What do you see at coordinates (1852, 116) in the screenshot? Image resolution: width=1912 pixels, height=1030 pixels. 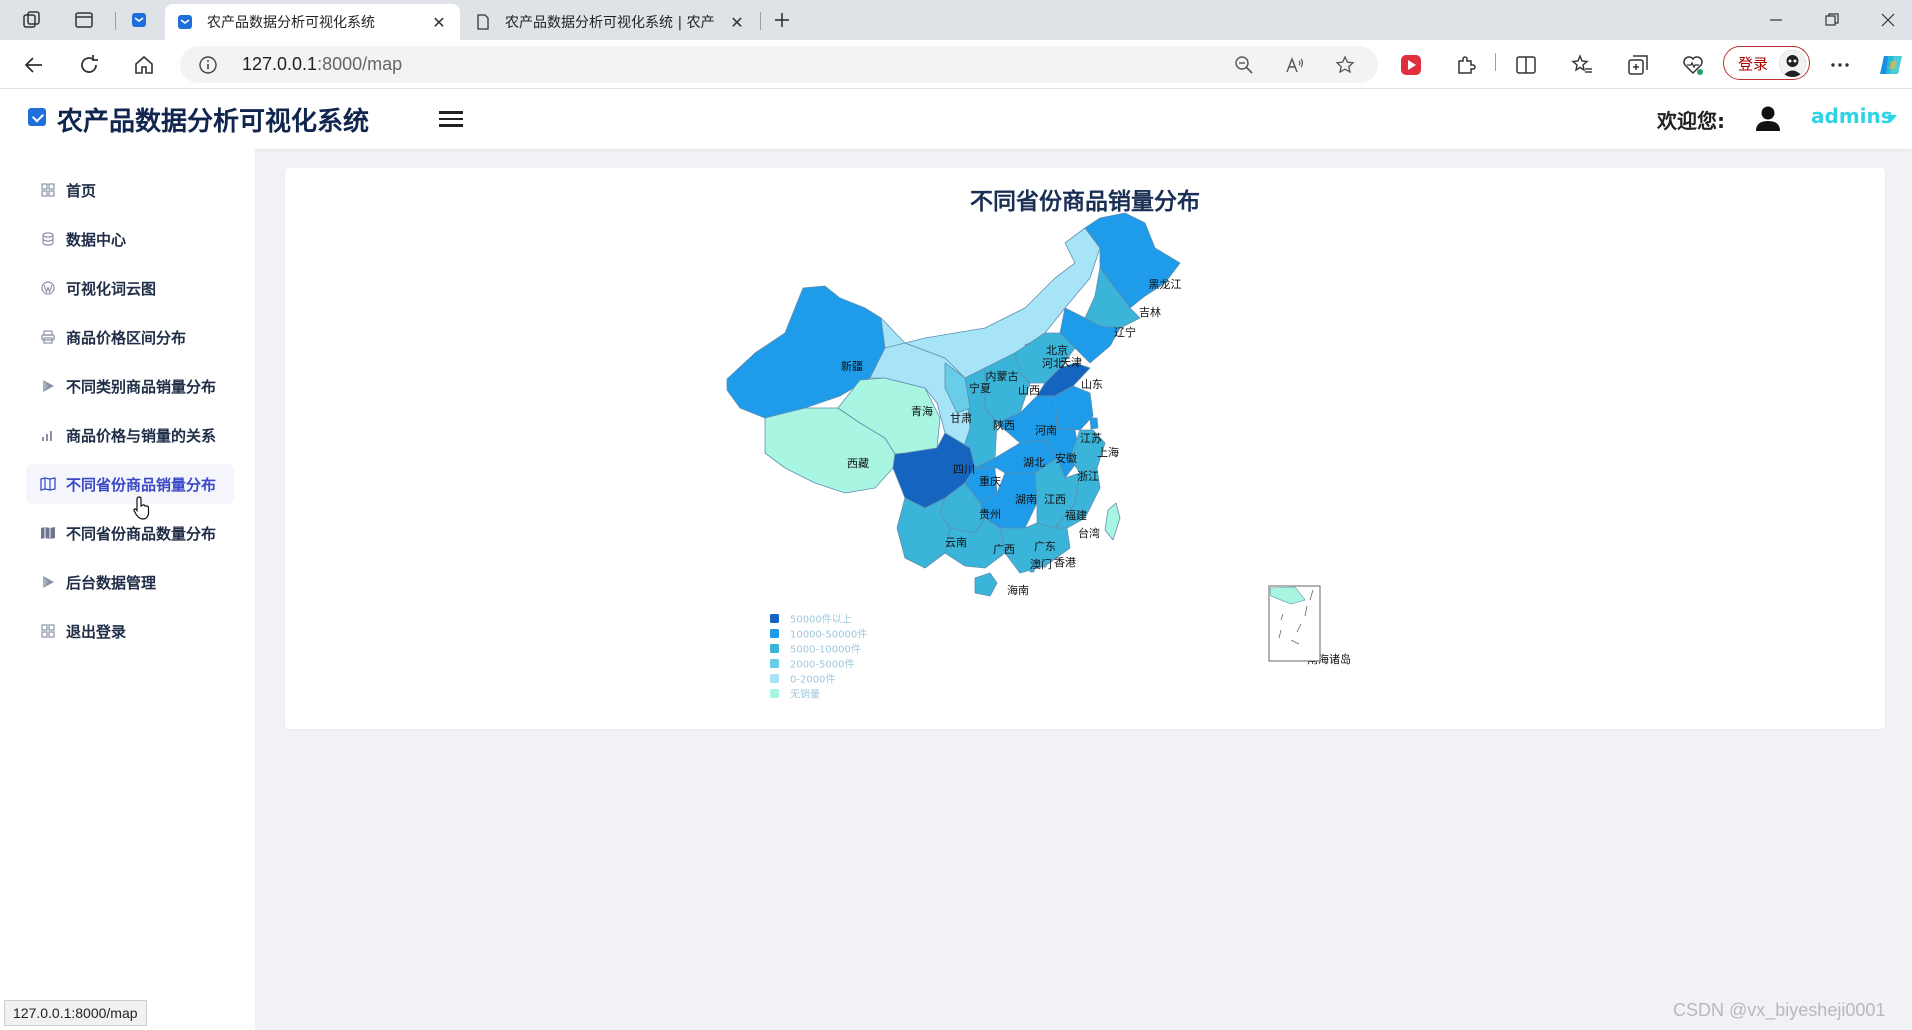 I see `username-dropdown: admins` at bounding box center [1852, 116].